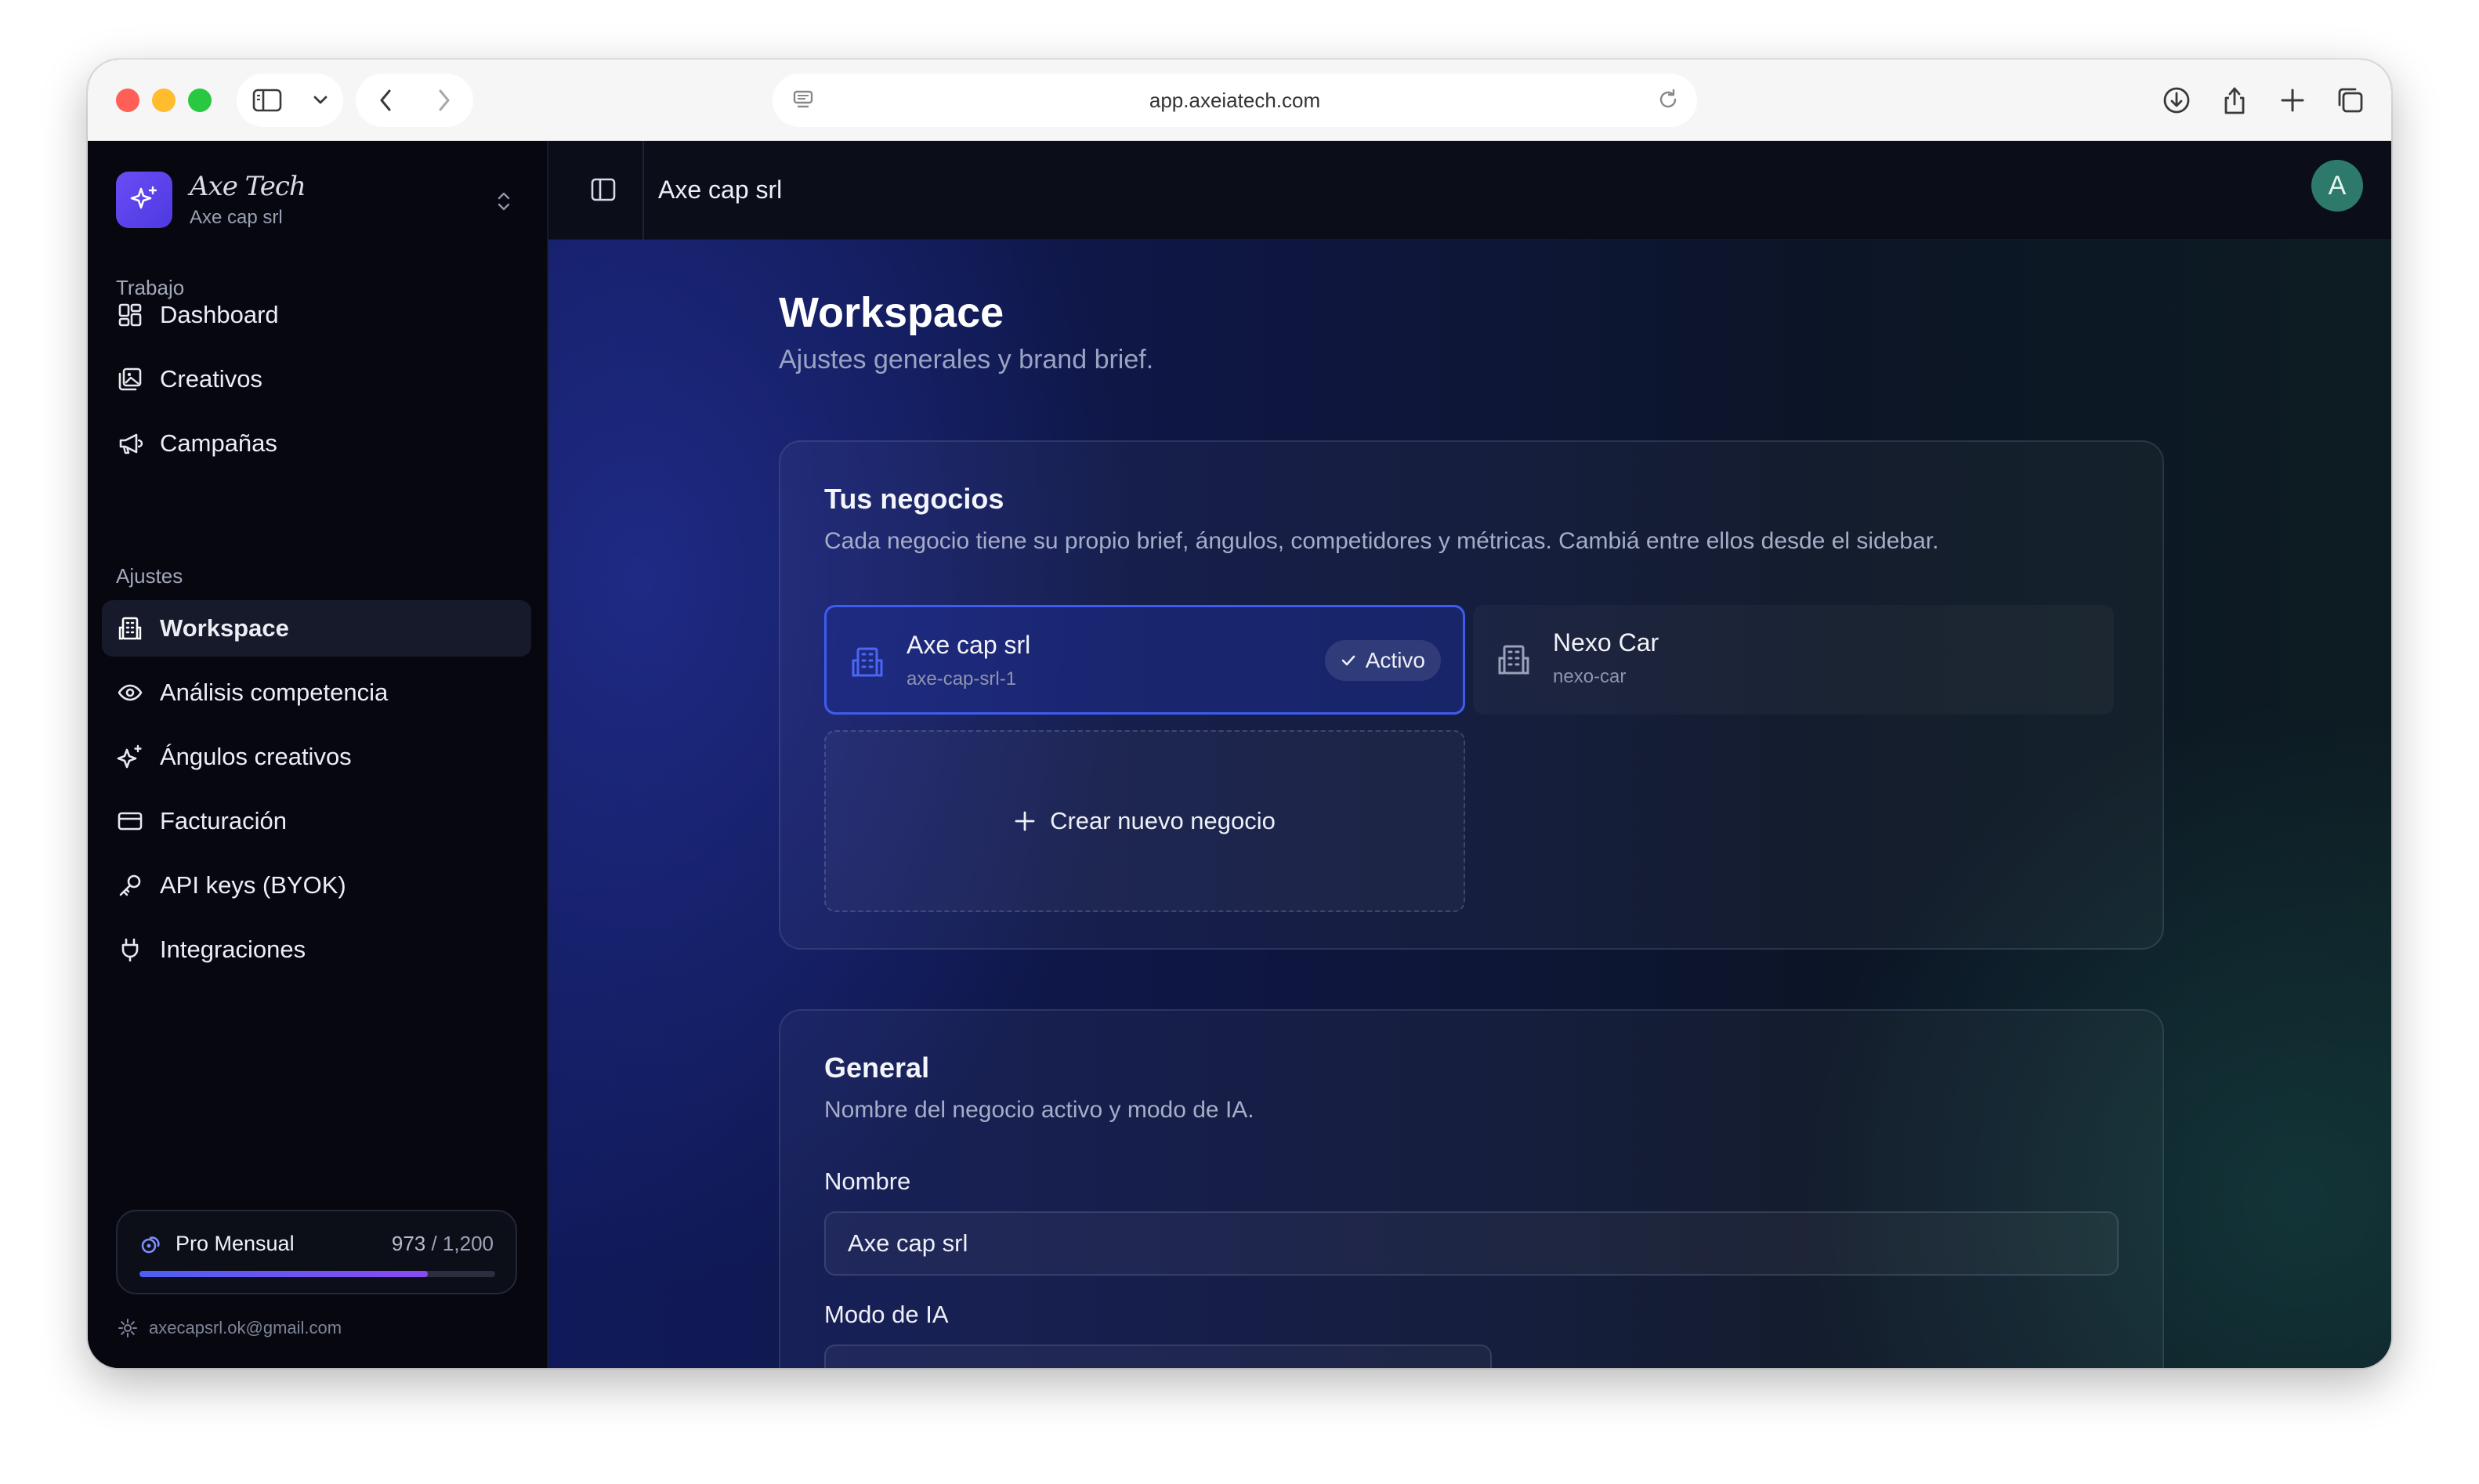 This screenshot has height=1484, width=2479. I want to click on status-badge: Activo, so click(1383, 660).